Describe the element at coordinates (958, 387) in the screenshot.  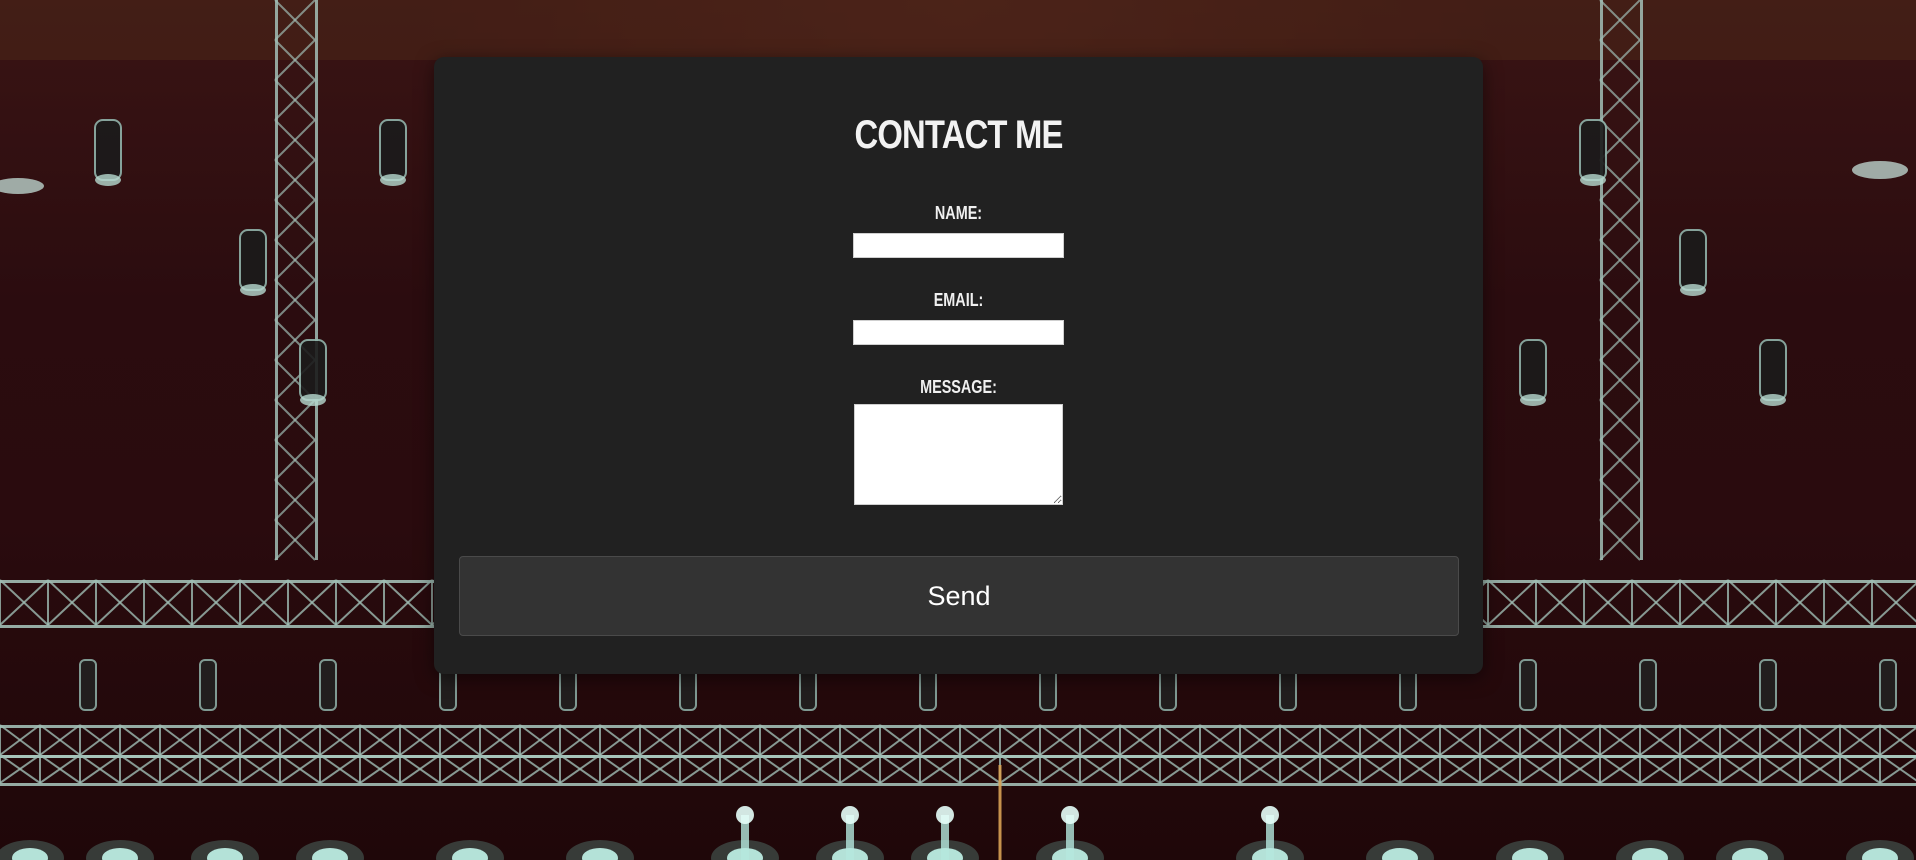
I see `message-label: MESSAGE:` at that location.